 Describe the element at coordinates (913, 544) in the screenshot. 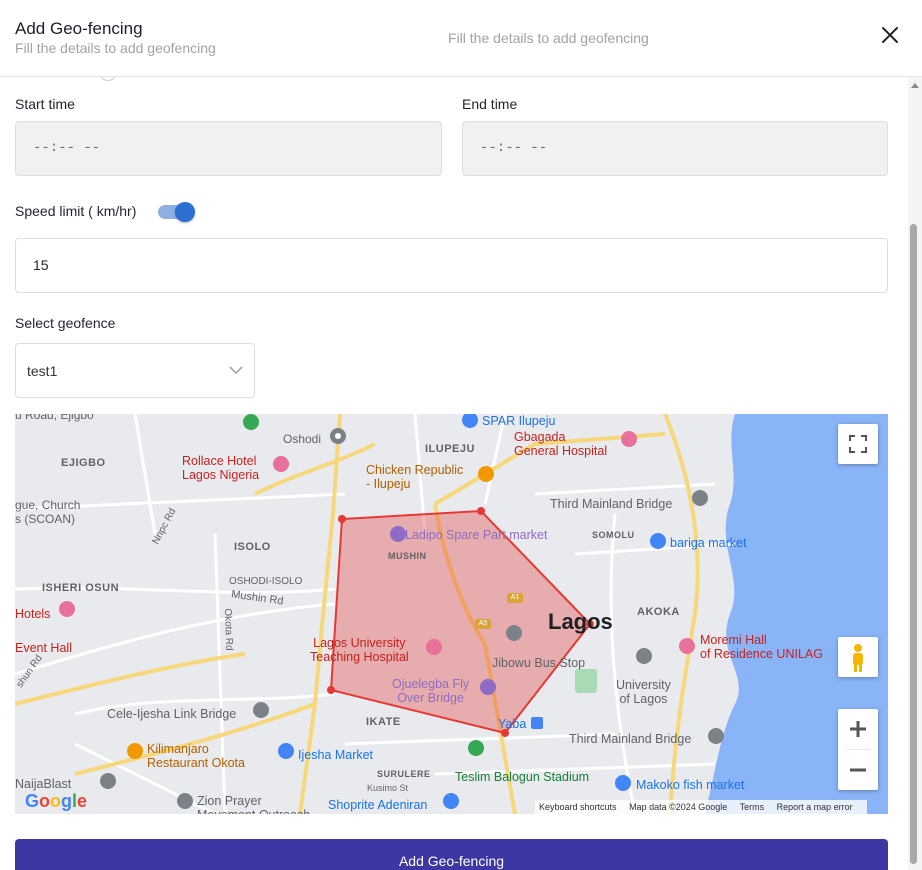

I see `scrollbar-thumb` at that location.